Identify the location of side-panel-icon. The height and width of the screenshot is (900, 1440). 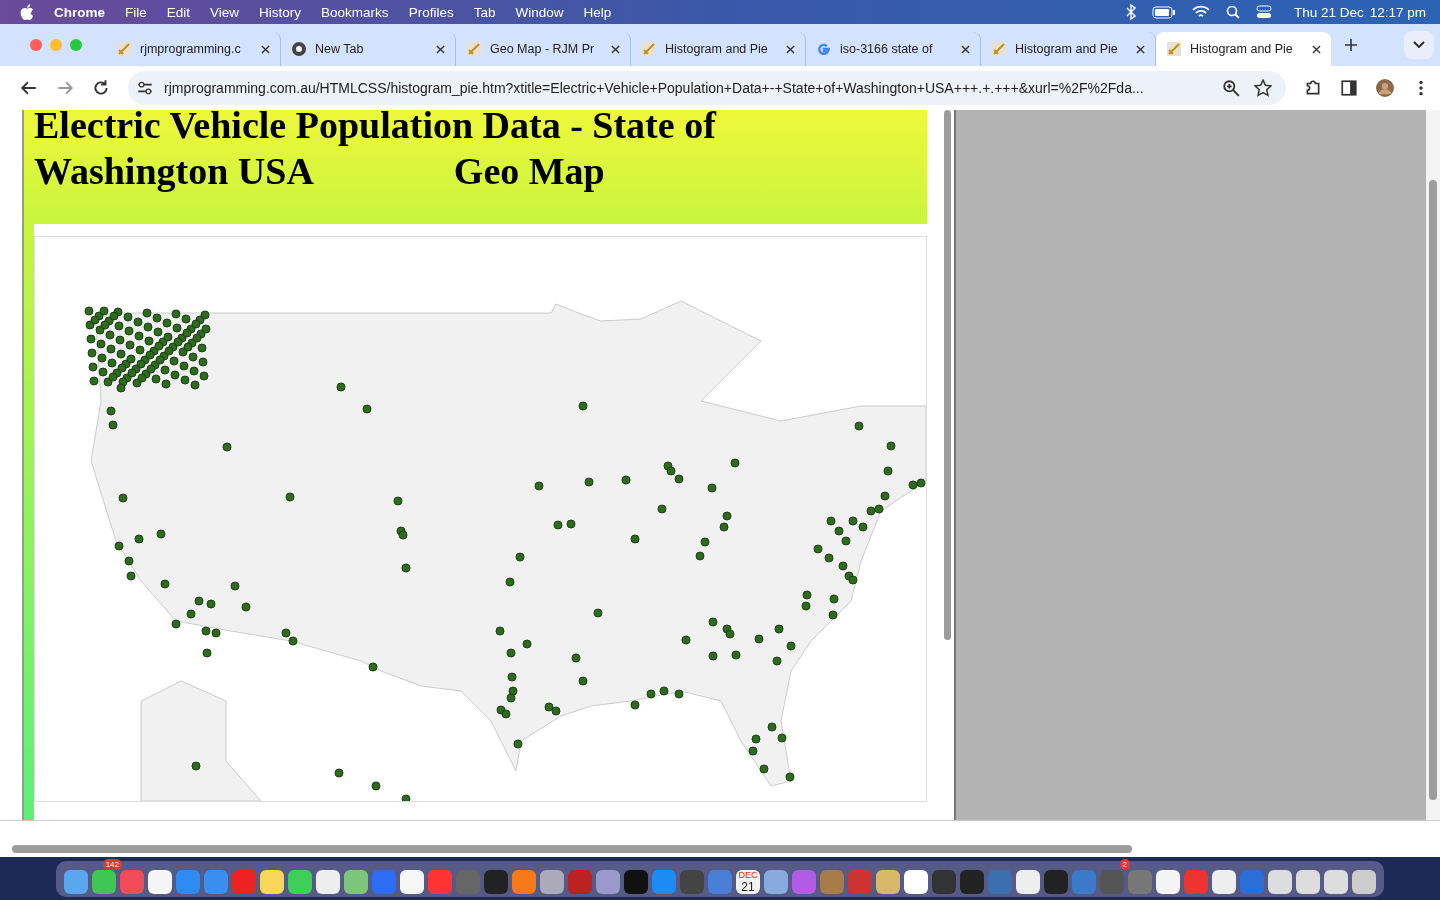
(1349, 88).